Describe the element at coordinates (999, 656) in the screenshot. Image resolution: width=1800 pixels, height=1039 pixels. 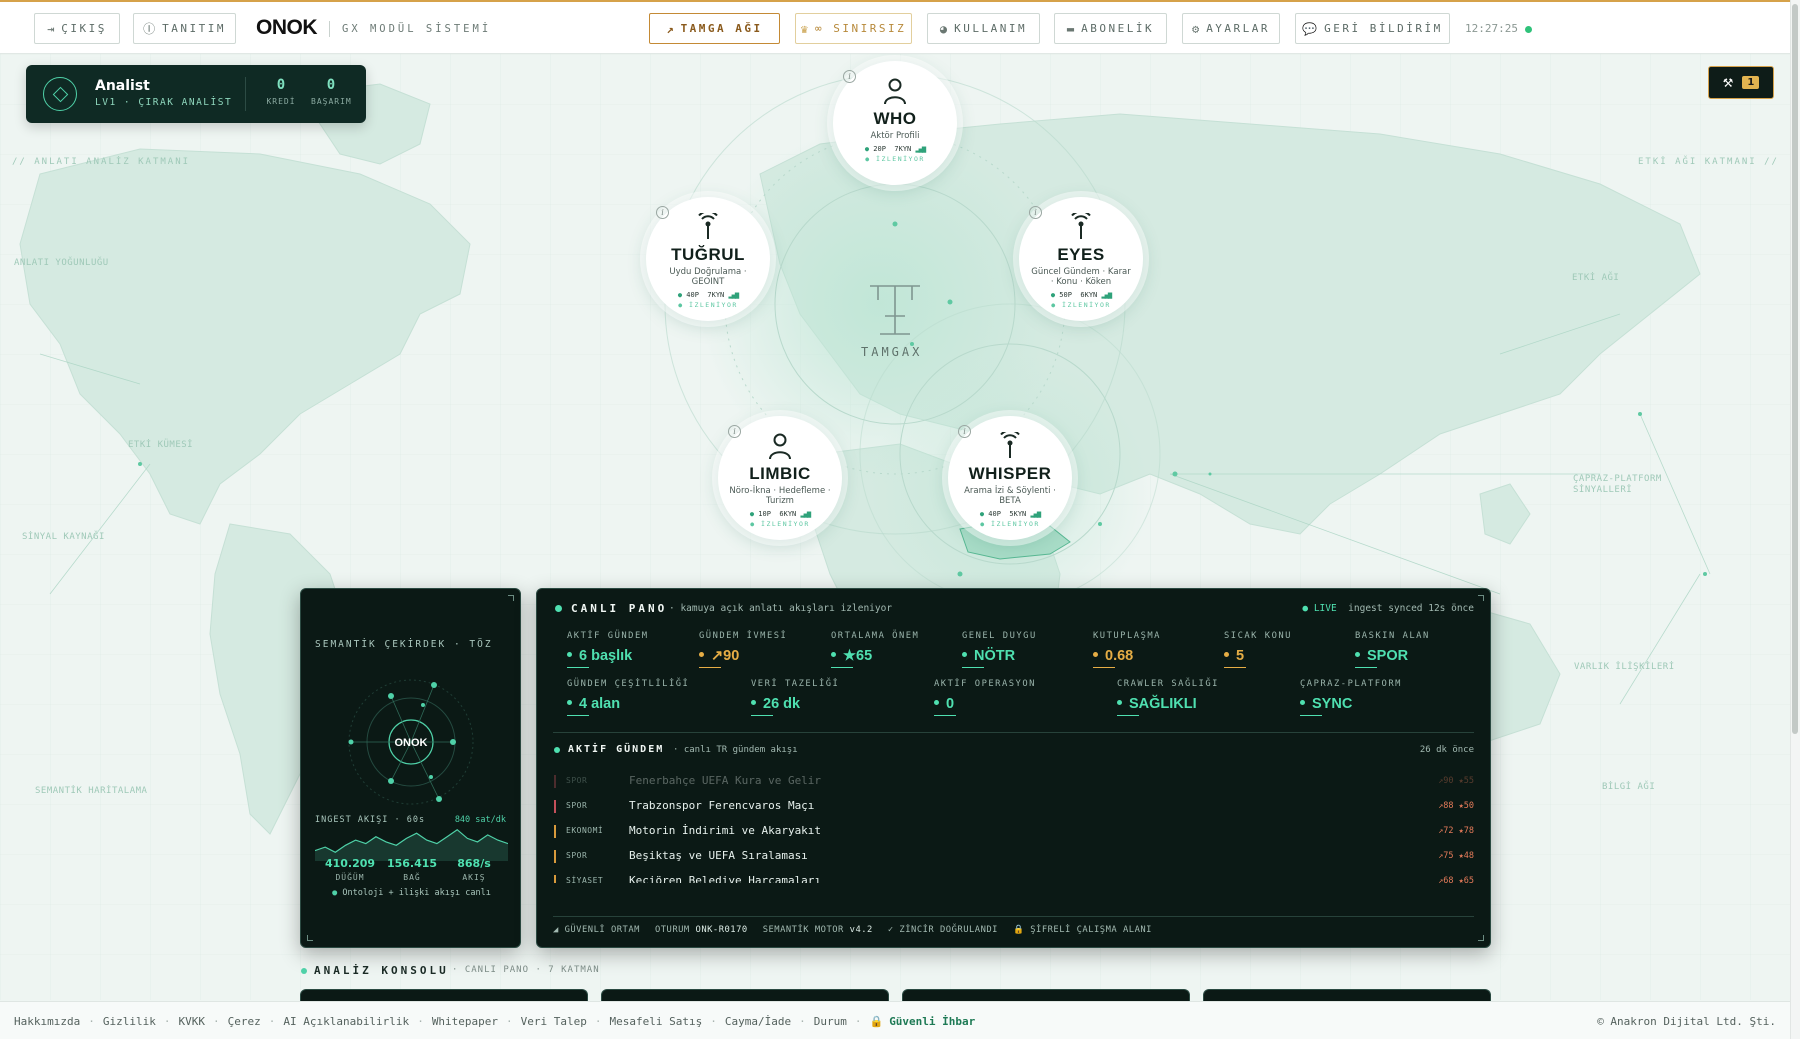
I see `kpi-value: NÖTR` at that location.